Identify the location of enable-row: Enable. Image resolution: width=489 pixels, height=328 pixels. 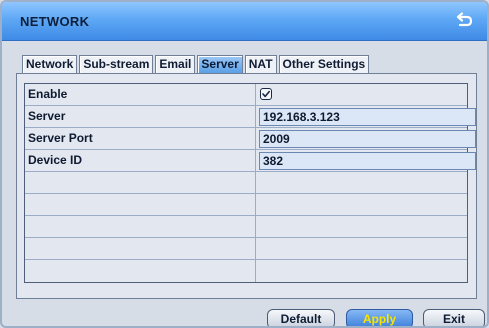
(246, 95).